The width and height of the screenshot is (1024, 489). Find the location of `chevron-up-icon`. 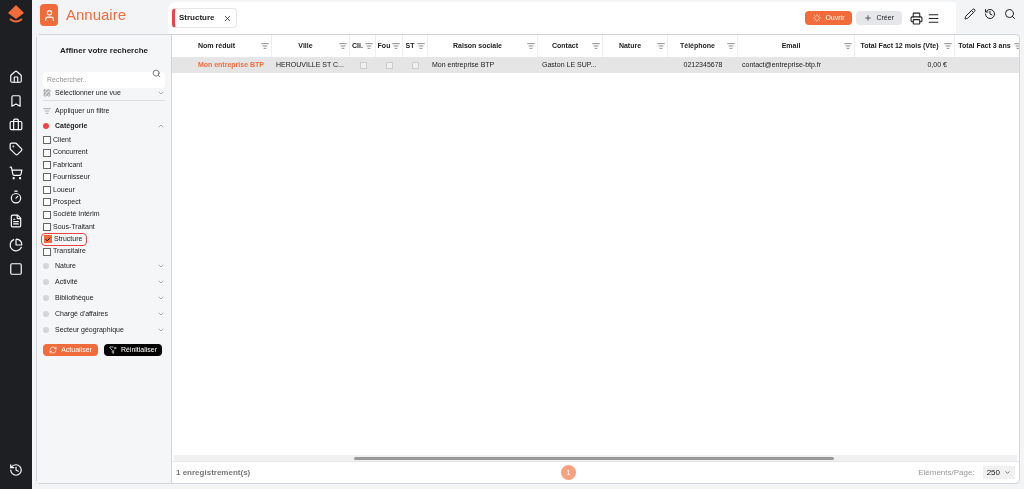

chevron-up-icon is located at coordinates (161, 126).